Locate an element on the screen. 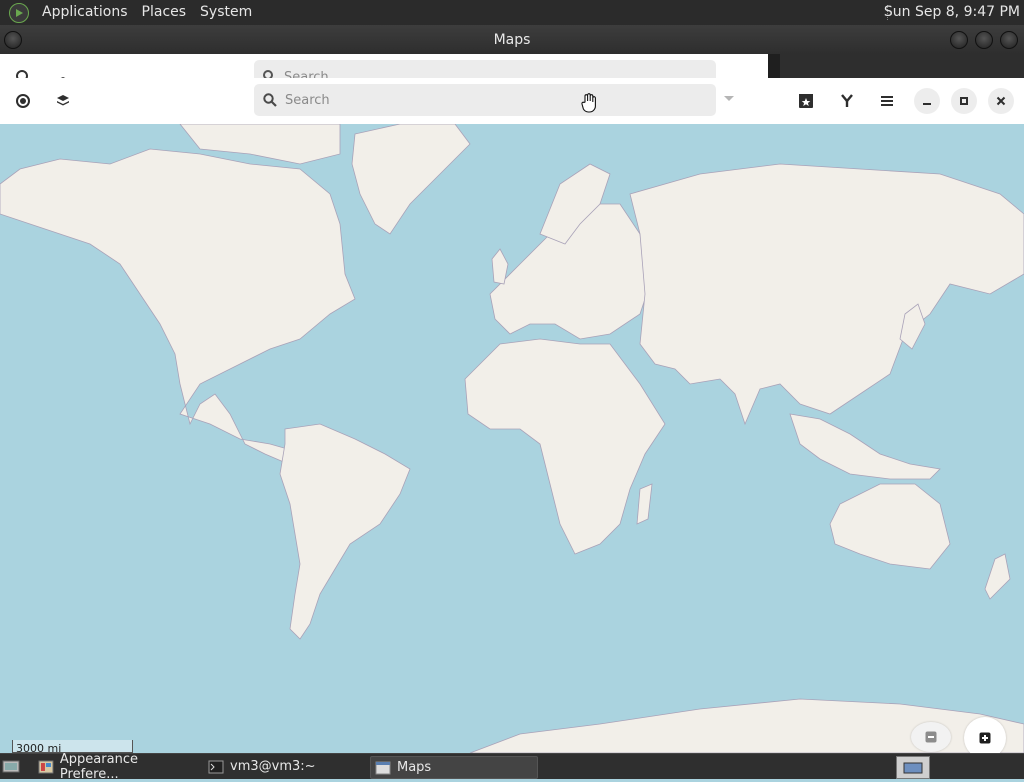  distro-logo-icon is located at coordinates (19, 12).